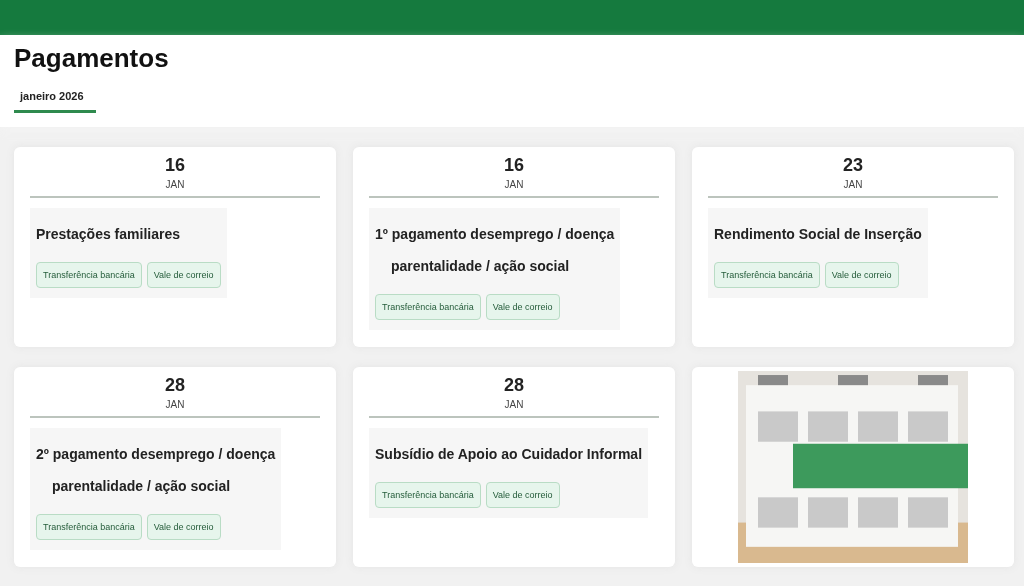  What do you see at coordinates (818, 234) in the screenshot?
I see `payment-title: Rendimento Social de Inserção` at bounding box center [818, 234].